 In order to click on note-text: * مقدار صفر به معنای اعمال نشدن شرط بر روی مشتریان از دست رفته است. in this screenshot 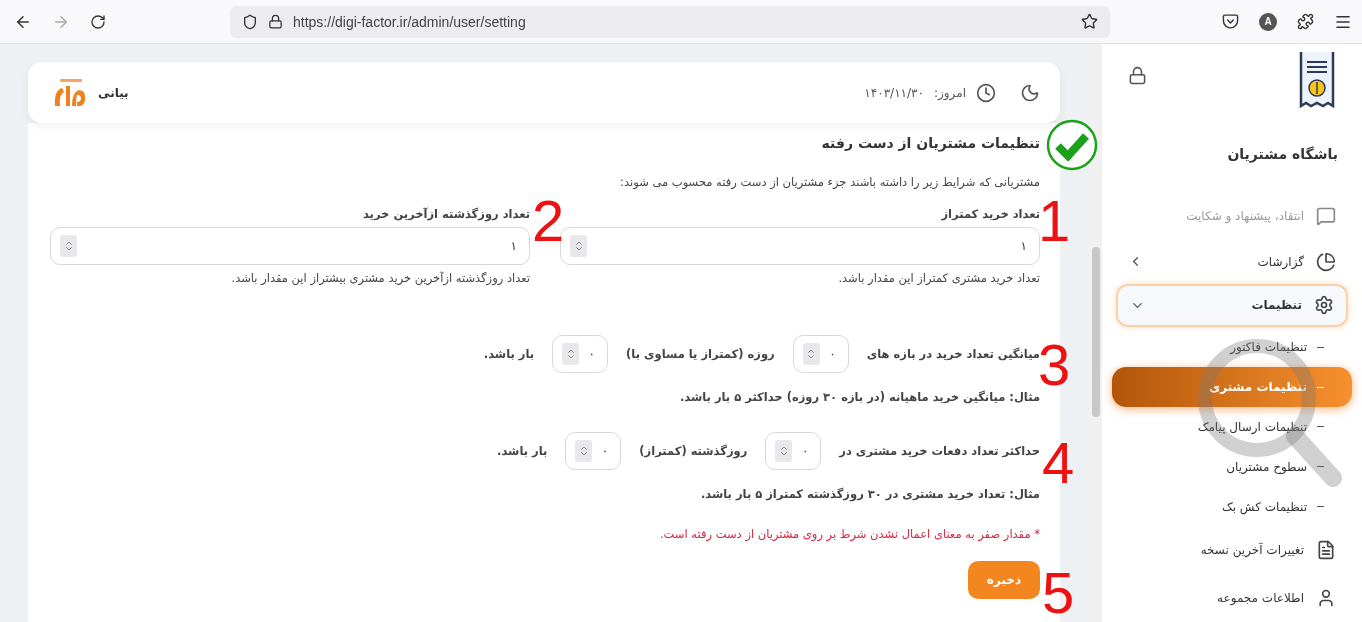, I will do `click(849, 534)`.